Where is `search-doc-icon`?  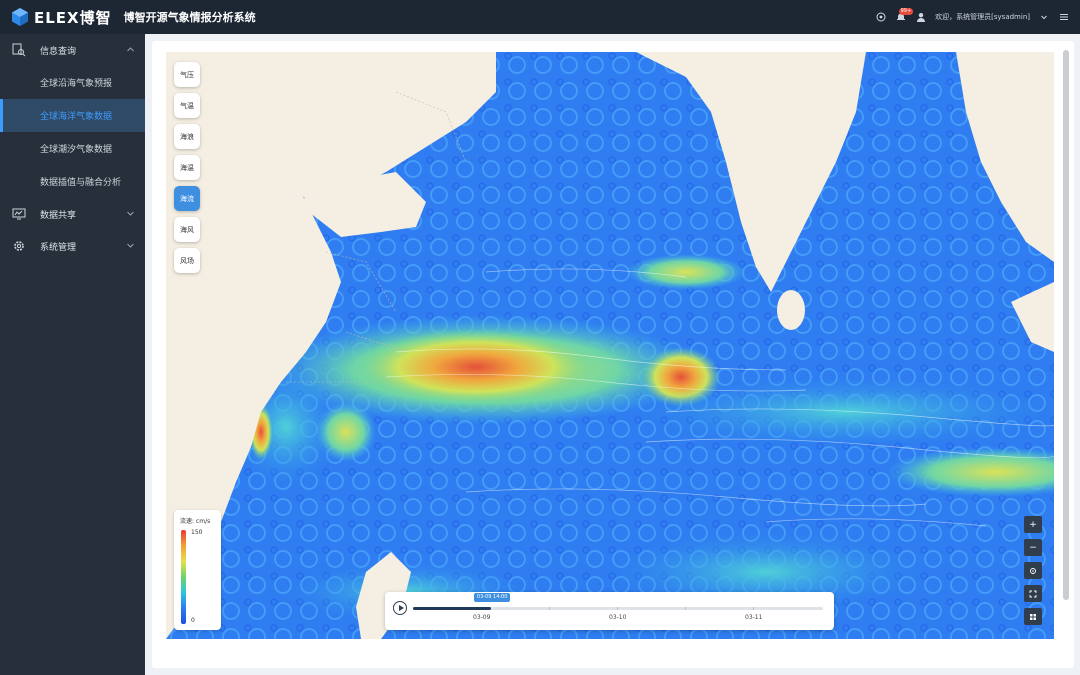 search-doc-icon is located at coordinates (19, 50).